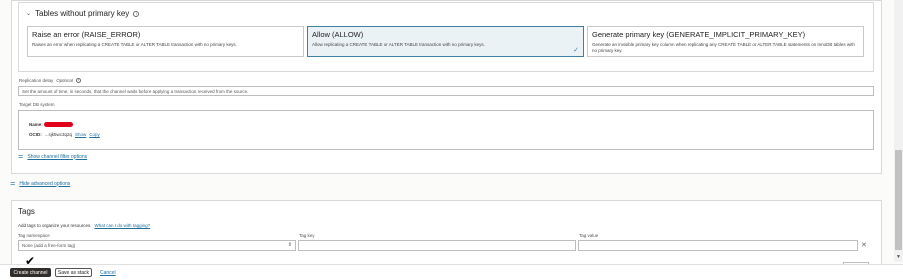 The width and height of the screenshot is (903, 280). I want to click on tag-key-label: Tag key, so click(307, 235).